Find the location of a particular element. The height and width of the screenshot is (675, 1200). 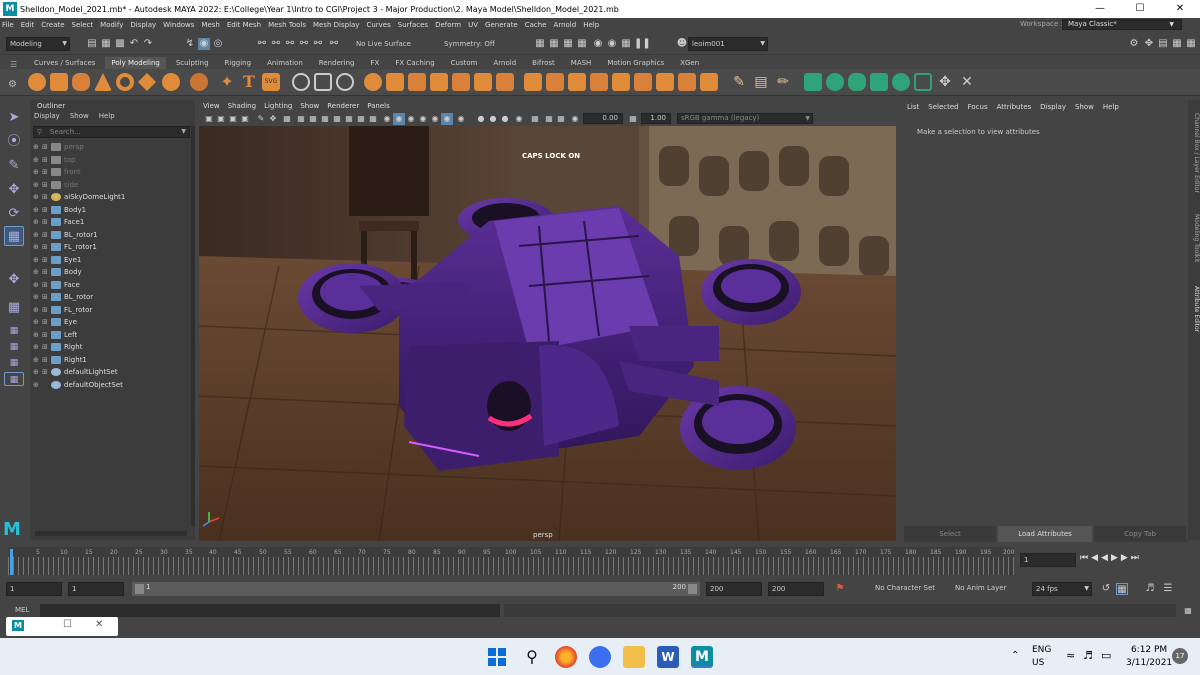

camera-attributes-icon: ▣ is located at coordinates (221, 119).